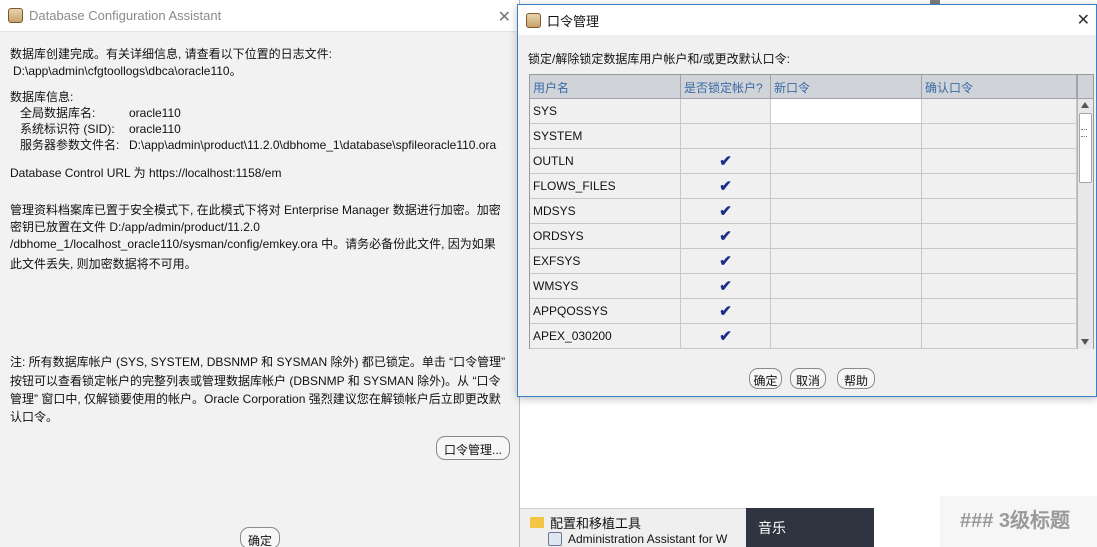 The image size is (1097, 547). Describe the element at coordinates (605, 87) in the screenshot. I see `column-header-username: 用户名` at that location.